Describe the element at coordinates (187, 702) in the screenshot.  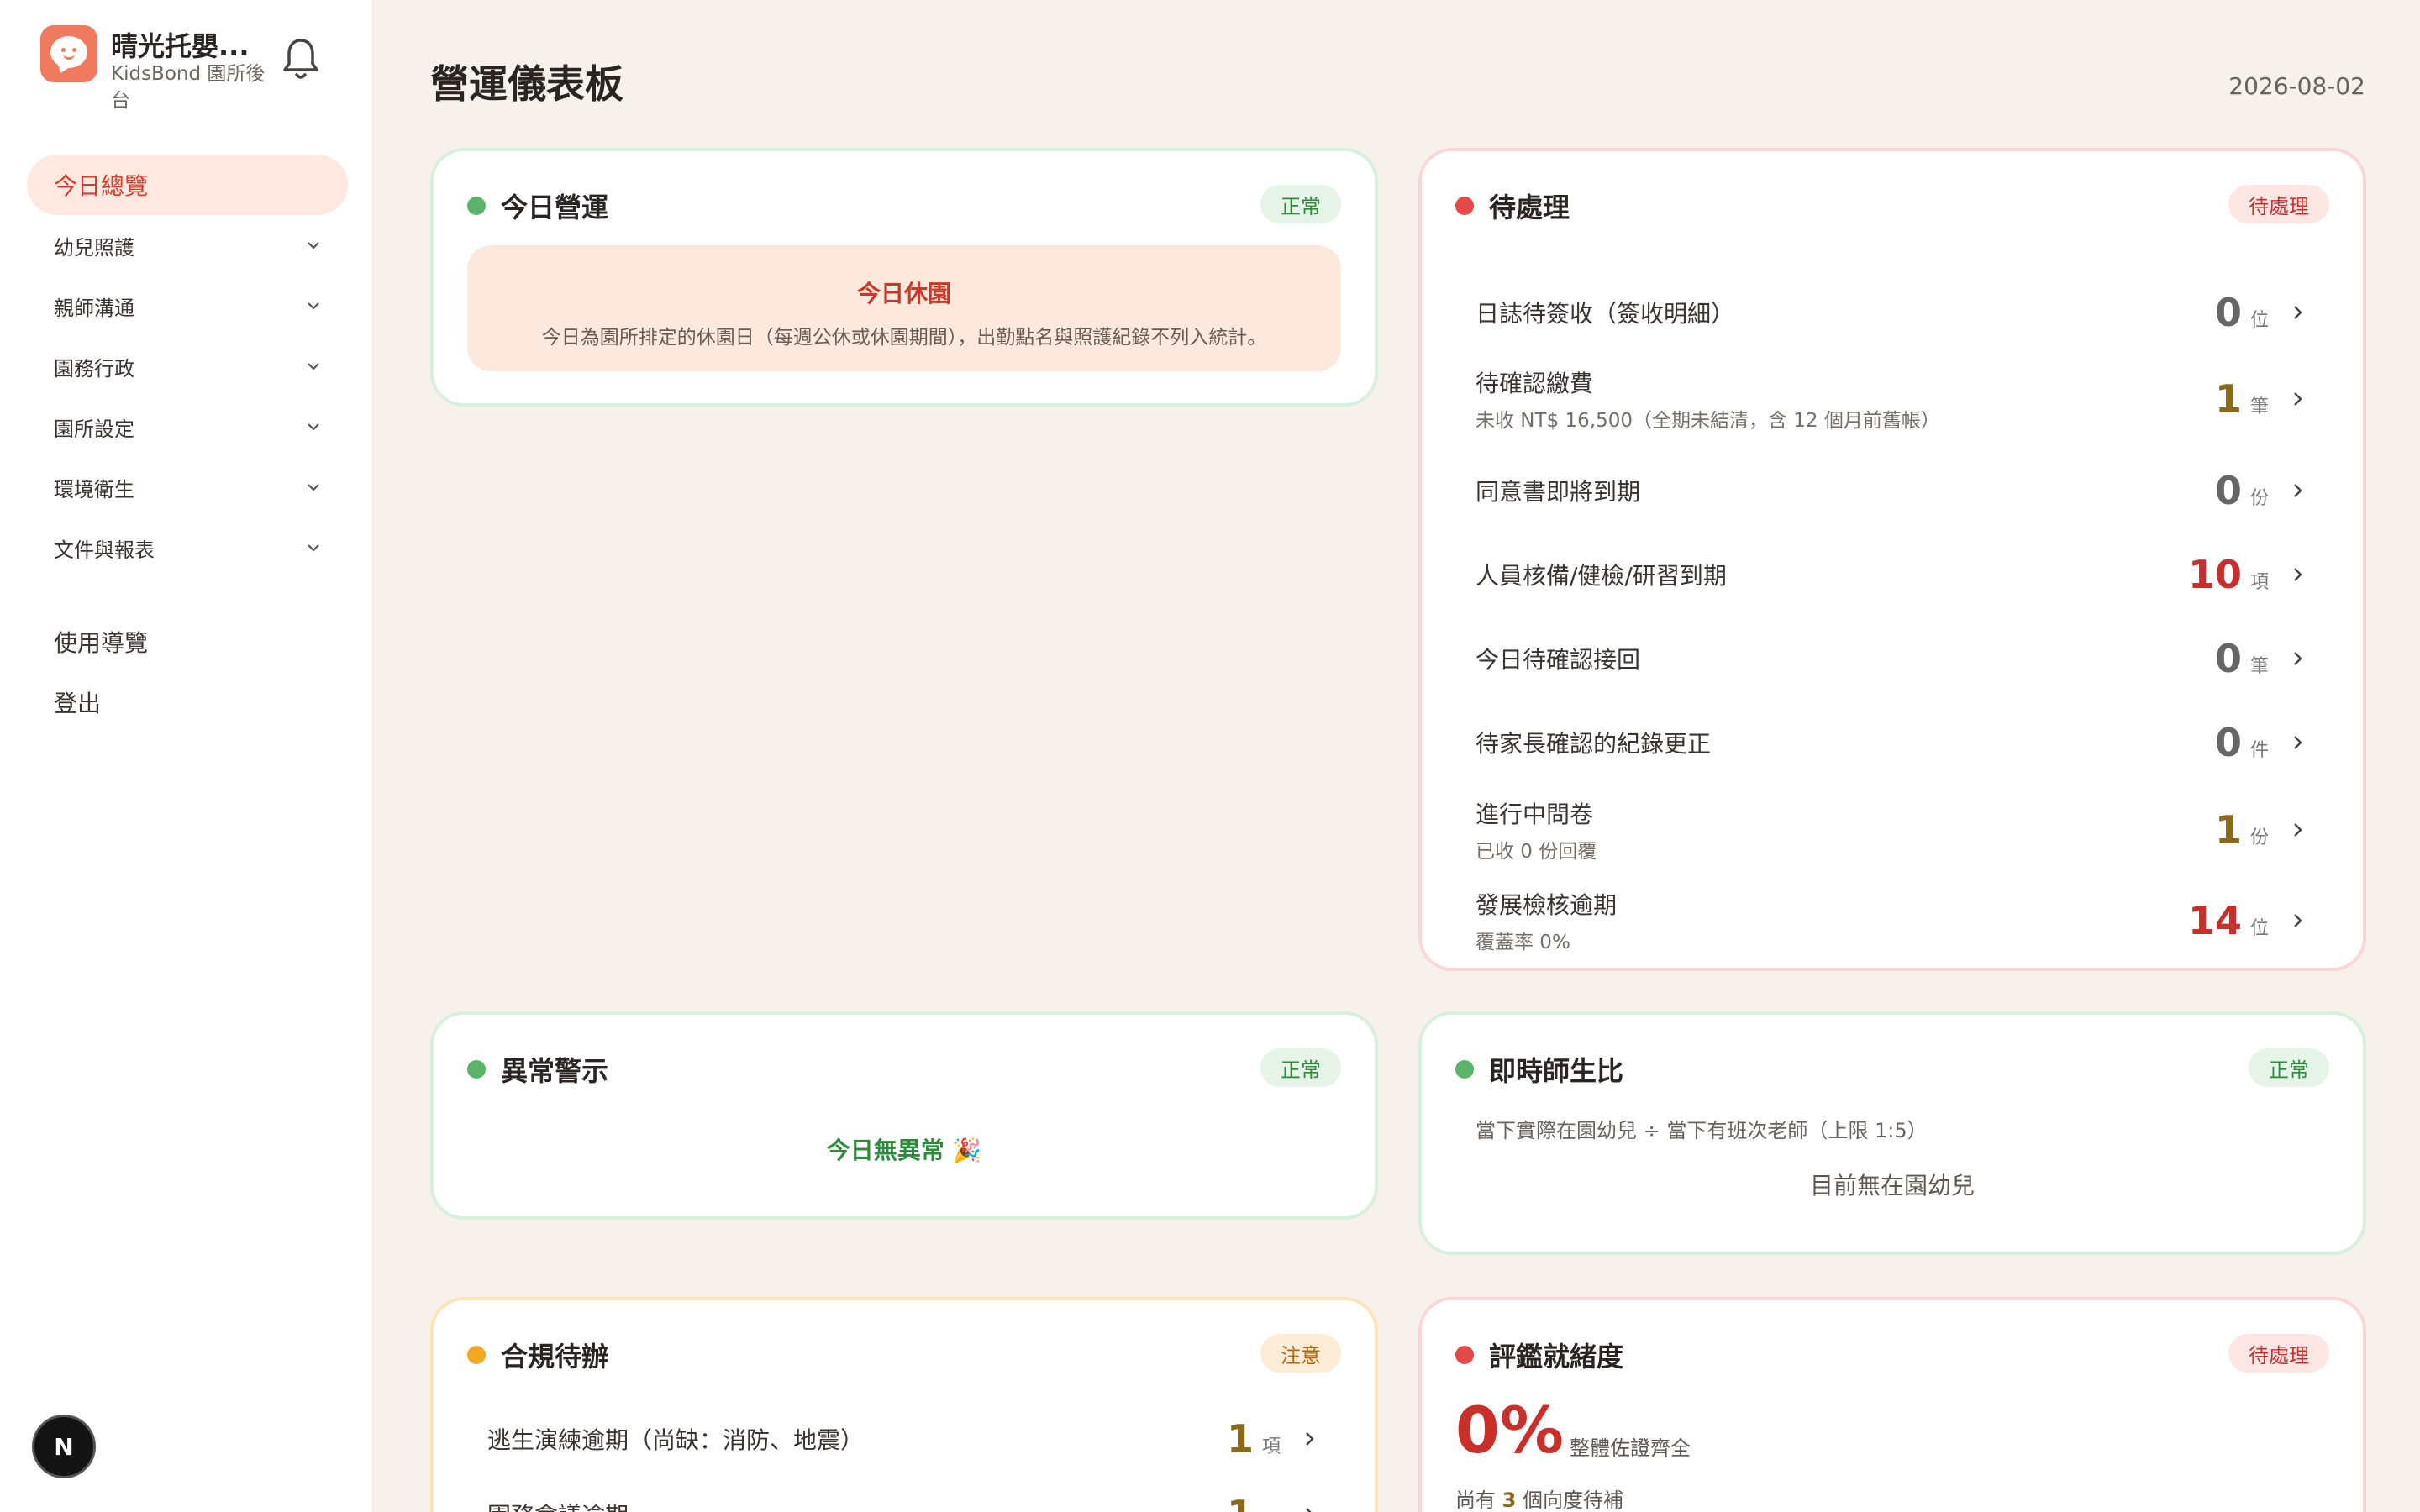
I see `sidebar-item-logout: 登出` at that location.